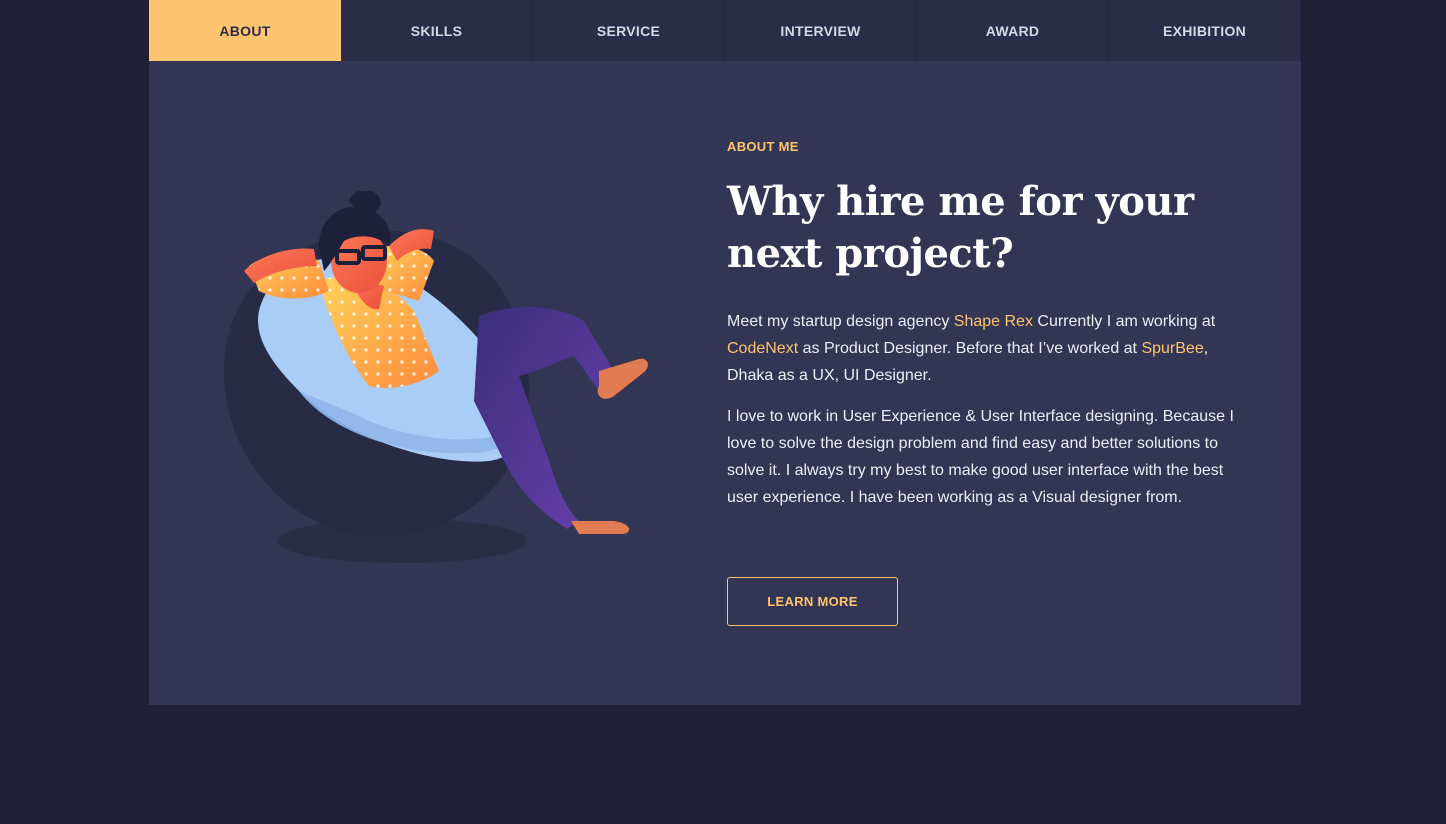  I want to click on section-title: Why hire me for your next project?, so click(960, 227).